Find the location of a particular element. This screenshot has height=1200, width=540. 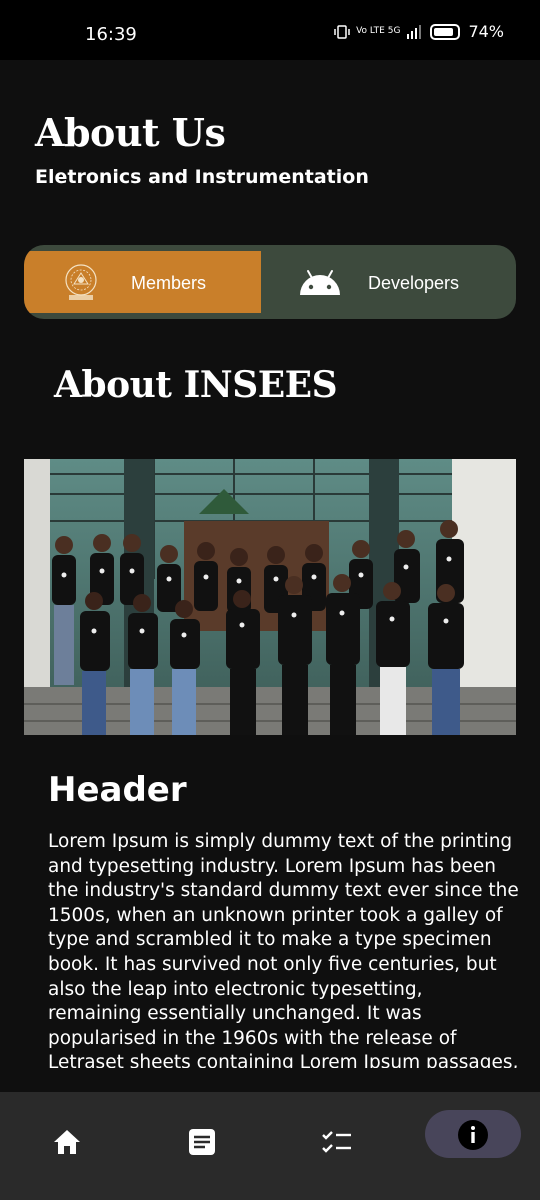

battery-icon is located at coordinates (445, 31).